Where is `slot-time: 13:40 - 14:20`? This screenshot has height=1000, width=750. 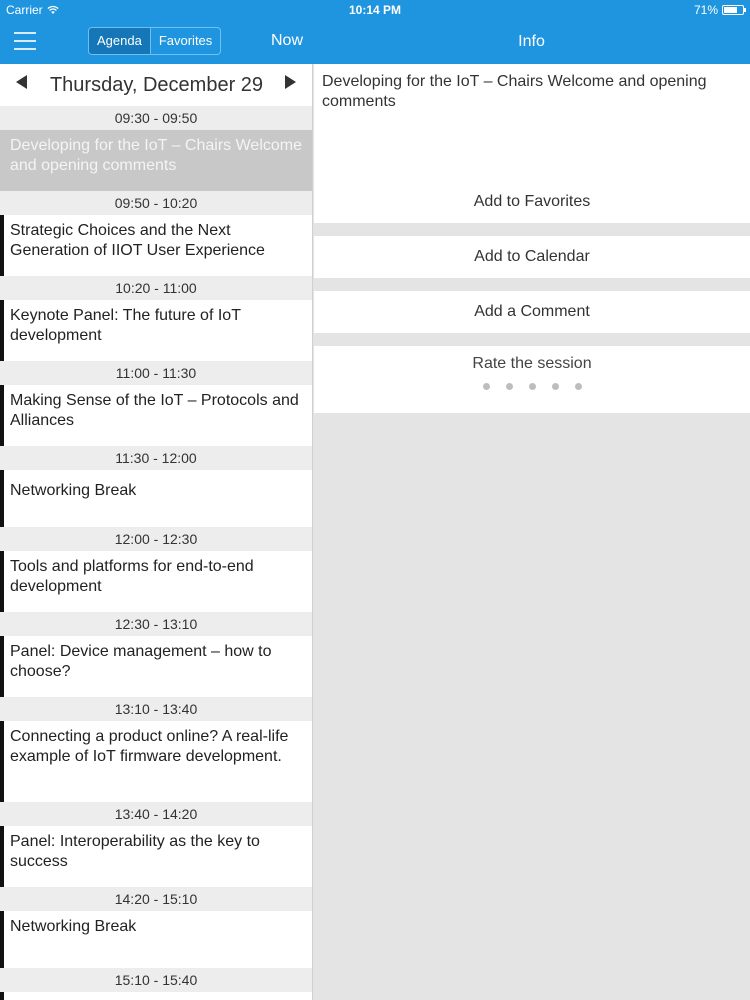
slot-time: 13:40 - 14:20 is located at coordinates (156, 814).